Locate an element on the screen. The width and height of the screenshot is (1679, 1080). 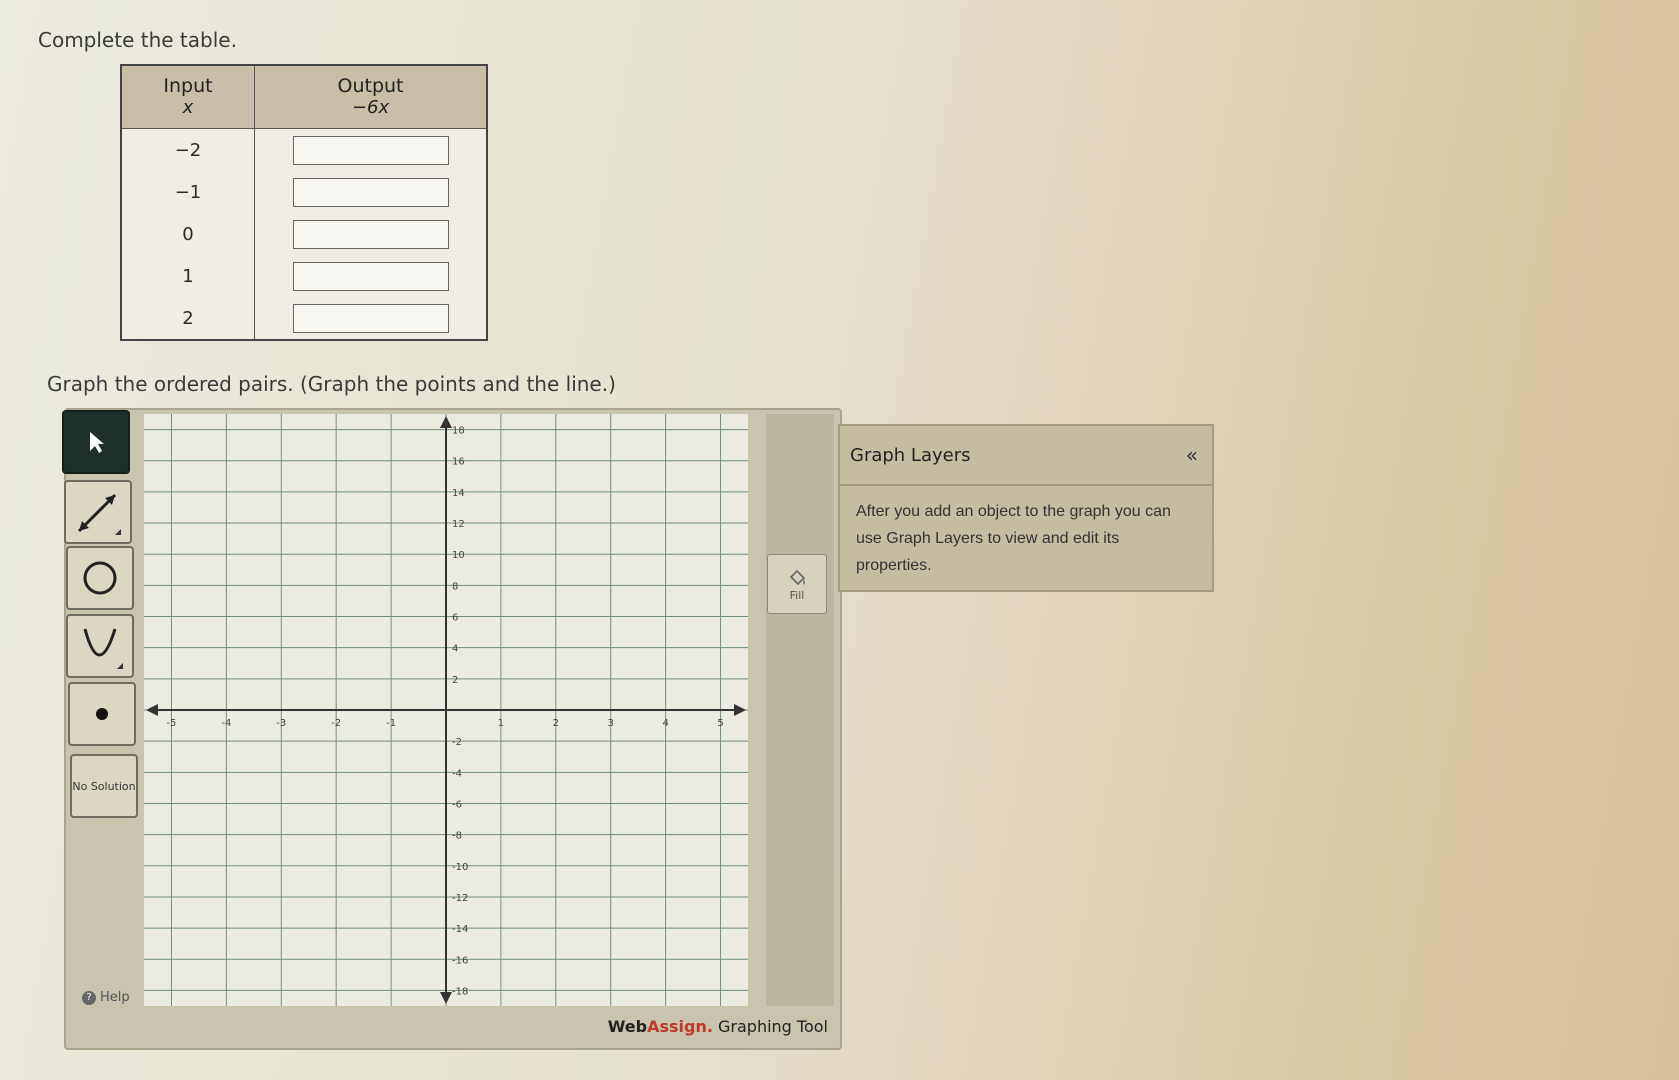
y-tick-label: -12 is located at coordinates (460, 898).